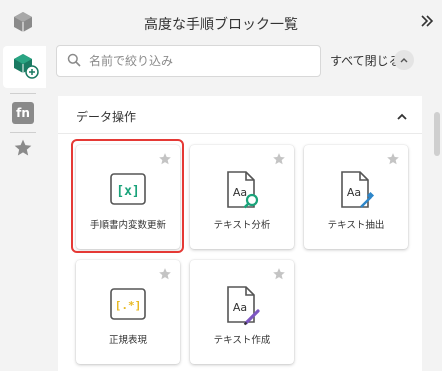 This screenshot has height=371, width=442. I want to click on left-rail: fn, so click(23, 185).